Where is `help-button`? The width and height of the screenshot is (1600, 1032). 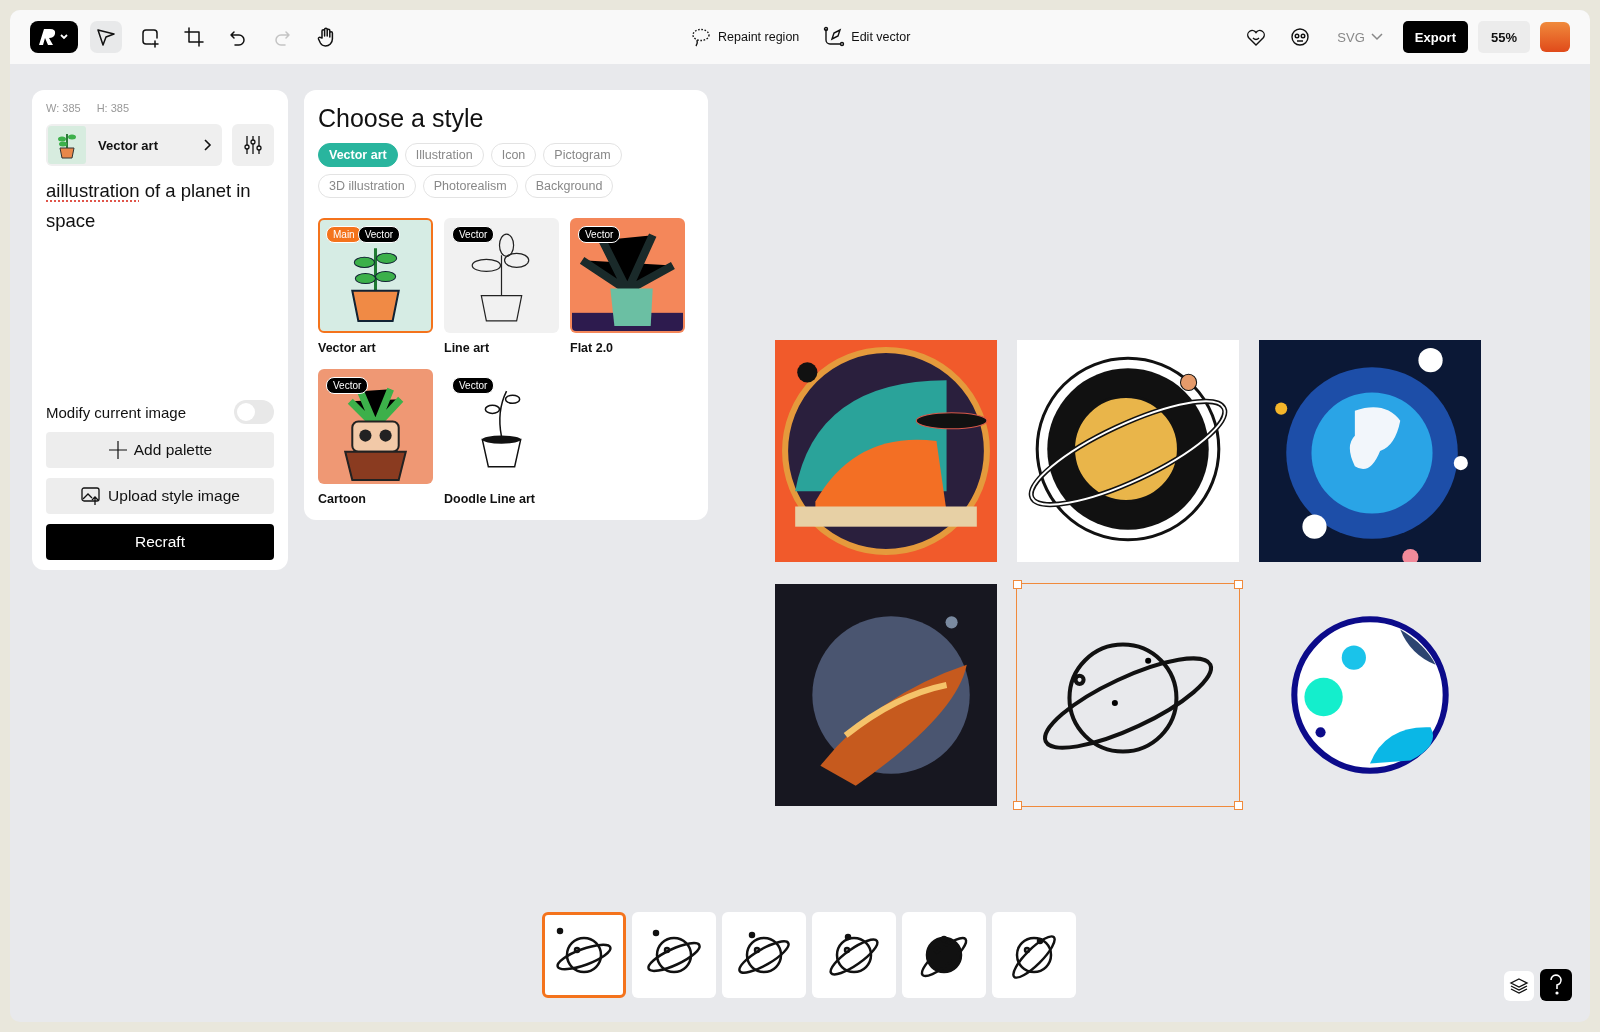
help-button is located at coordinates (1556, 985).